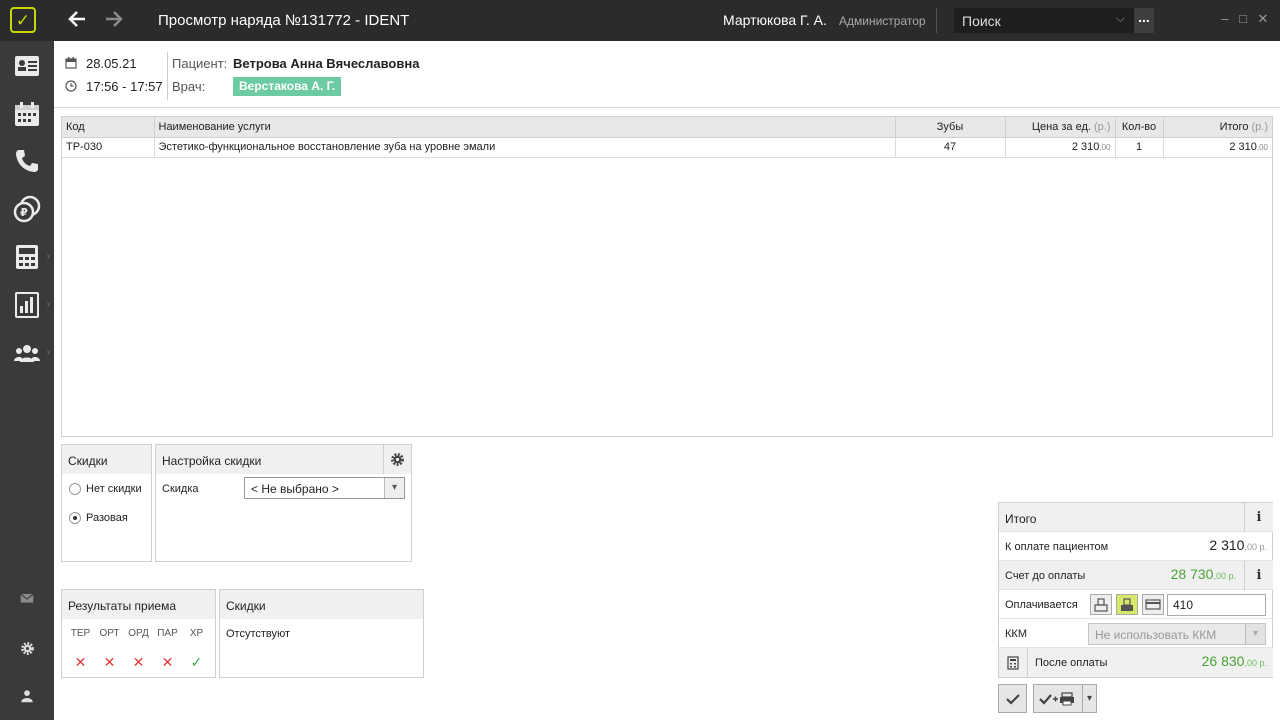  Describe the element at coordinates (108, 127) in the screenshot. I see `column-header-code: Код` at that location.